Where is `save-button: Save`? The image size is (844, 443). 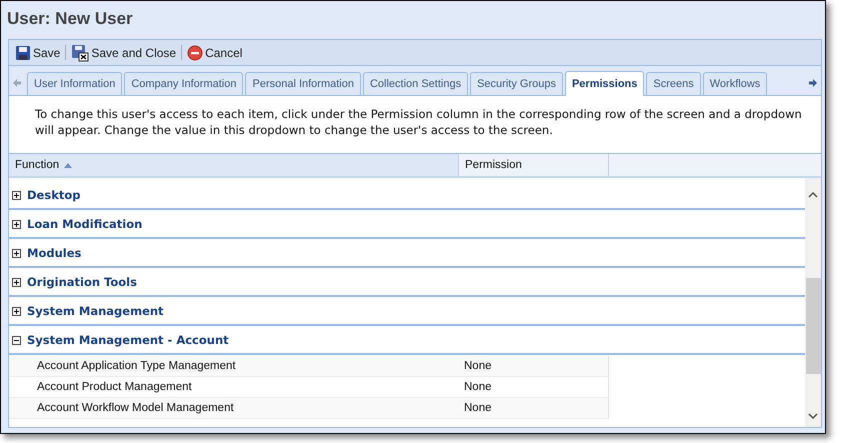
save-button: Save is located at coordinates (38, 53).